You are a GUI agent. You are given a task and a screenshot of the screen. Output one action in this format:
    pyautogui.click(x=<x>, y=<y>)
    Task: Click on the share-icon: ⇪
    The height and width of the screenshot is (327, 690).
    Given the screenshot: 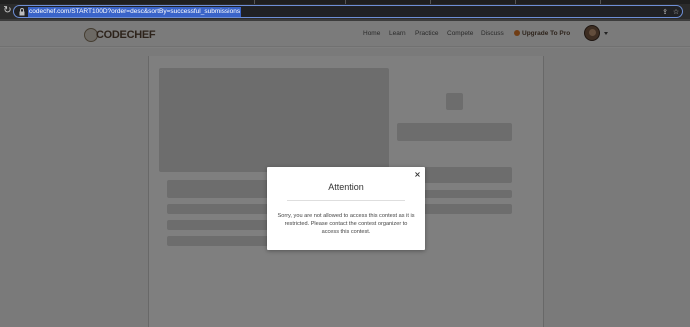 What is the action you would take?
    pyautogui.click(x=665, y=12)
    